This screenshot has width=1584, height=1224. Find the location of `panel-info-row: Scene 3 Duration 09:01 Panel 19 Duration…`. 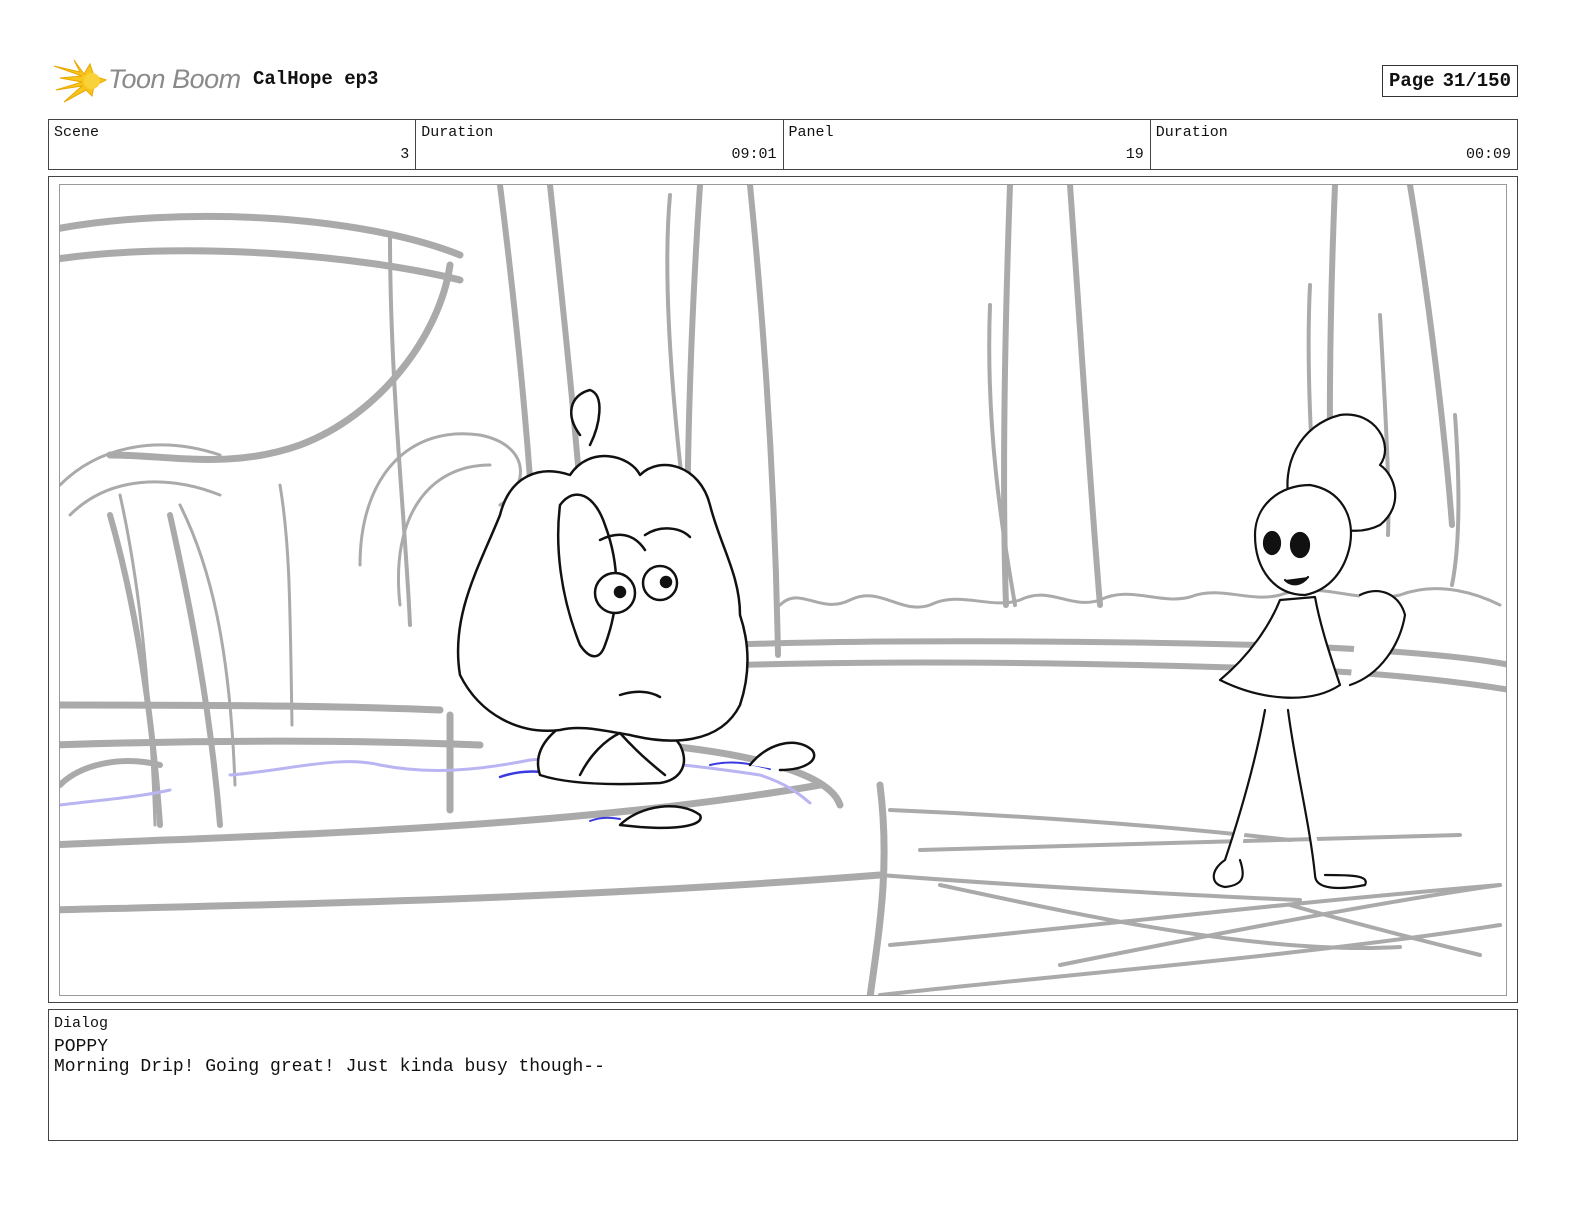

panel-info-row: Scene 3 Duration 09:01 Panel 19 Duration… is located at coordinates (783, 144).